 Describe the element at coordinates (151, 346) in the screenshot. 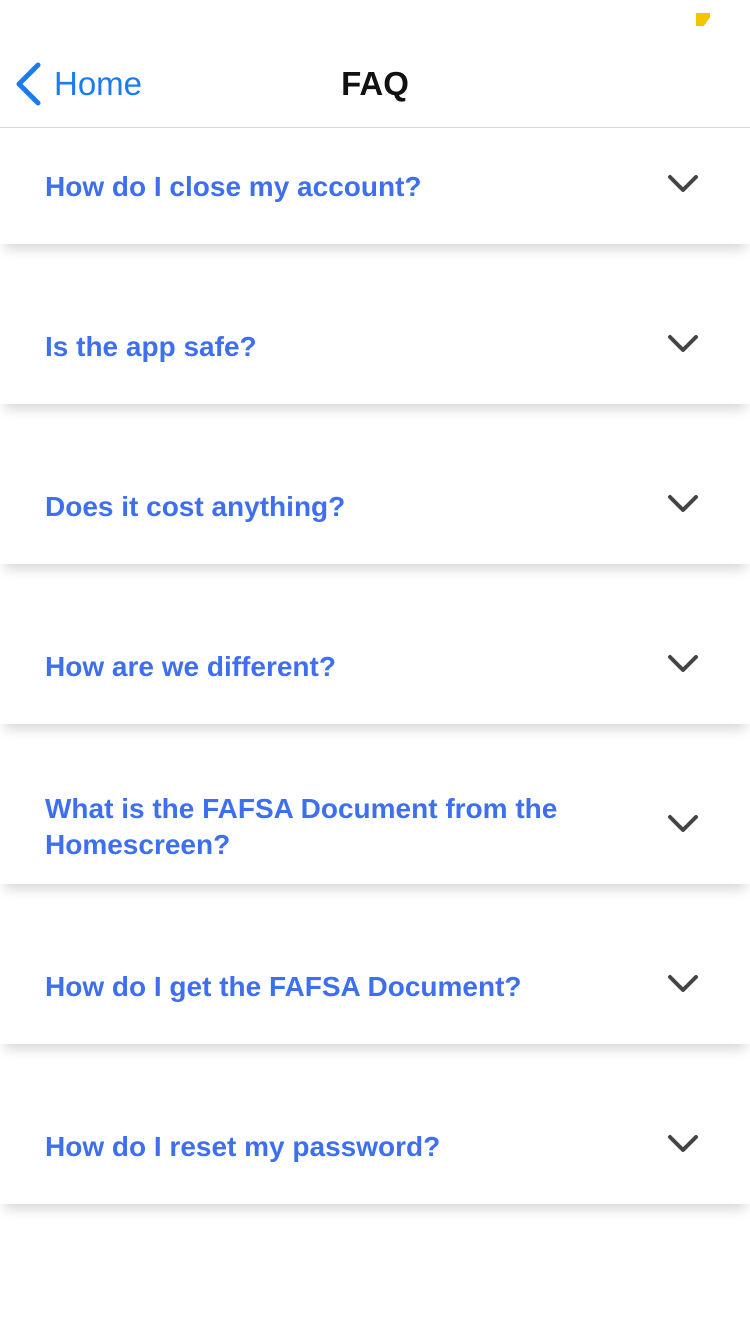

I see `faq-question: Is the app safe?` at that location.